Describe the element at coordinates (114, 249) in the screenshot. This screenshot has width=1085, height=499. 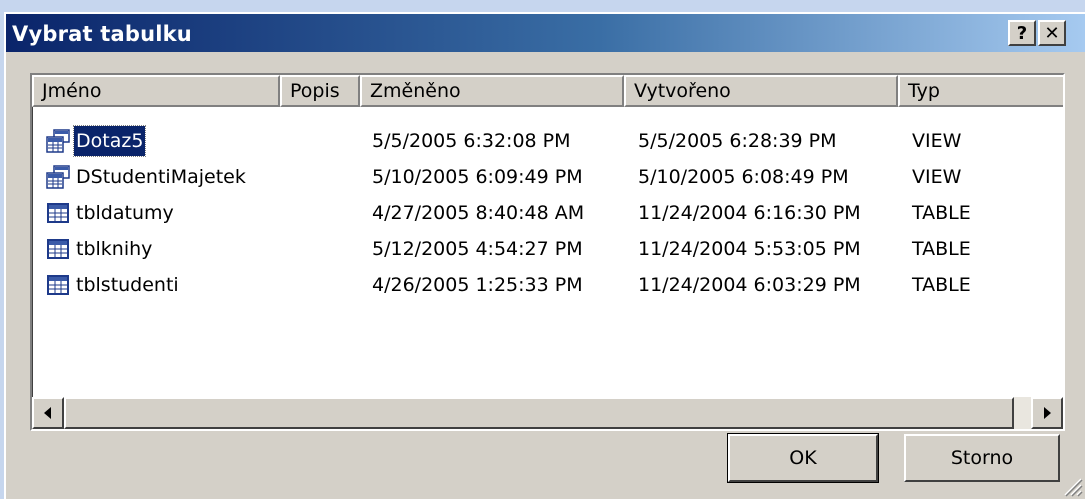
I see `row-name: tblknihy` at that location.